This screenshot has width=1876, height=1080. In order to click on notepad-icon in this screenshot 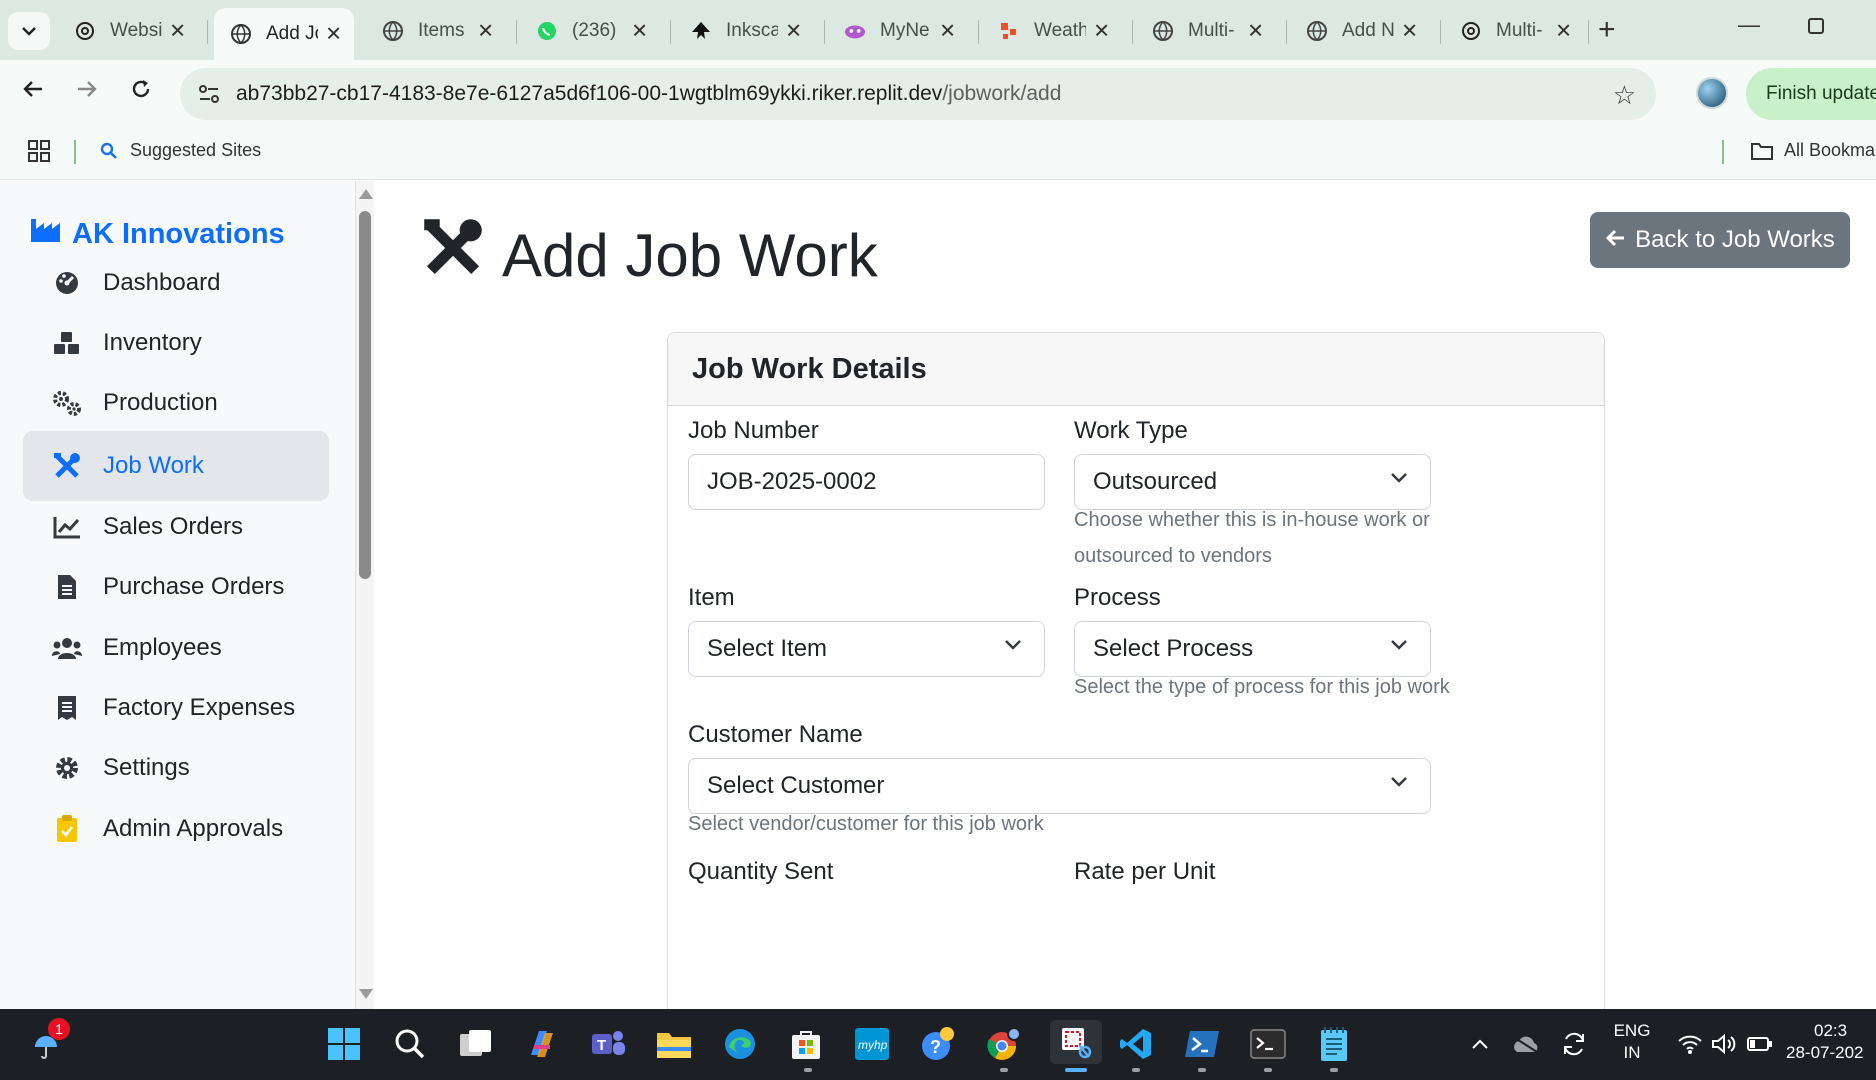, I will do `click(1334, 1044)`.